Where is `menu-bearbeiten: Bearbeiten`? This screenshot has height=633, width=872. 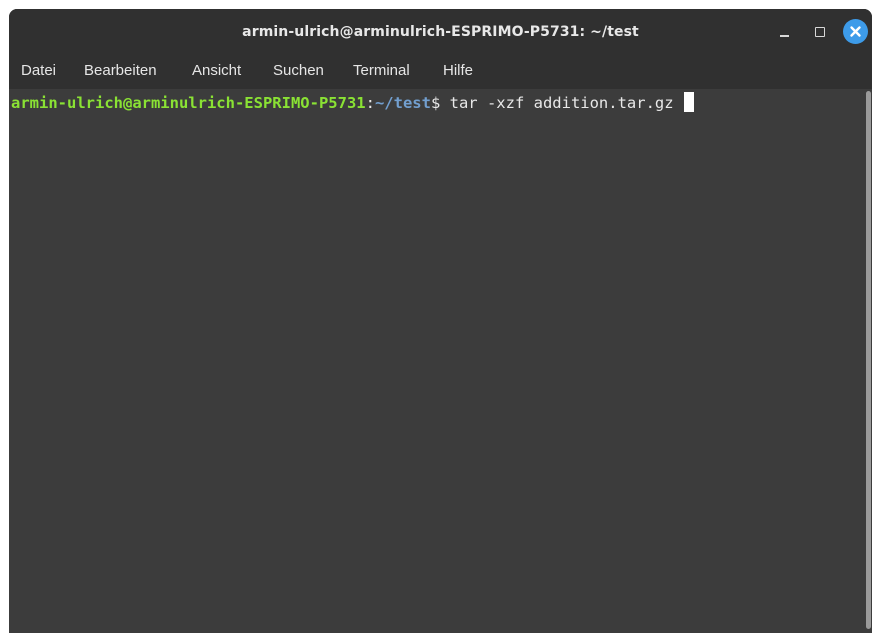 menu-bearbeiten: Bearbeiten is located at coordinates (120, 72).